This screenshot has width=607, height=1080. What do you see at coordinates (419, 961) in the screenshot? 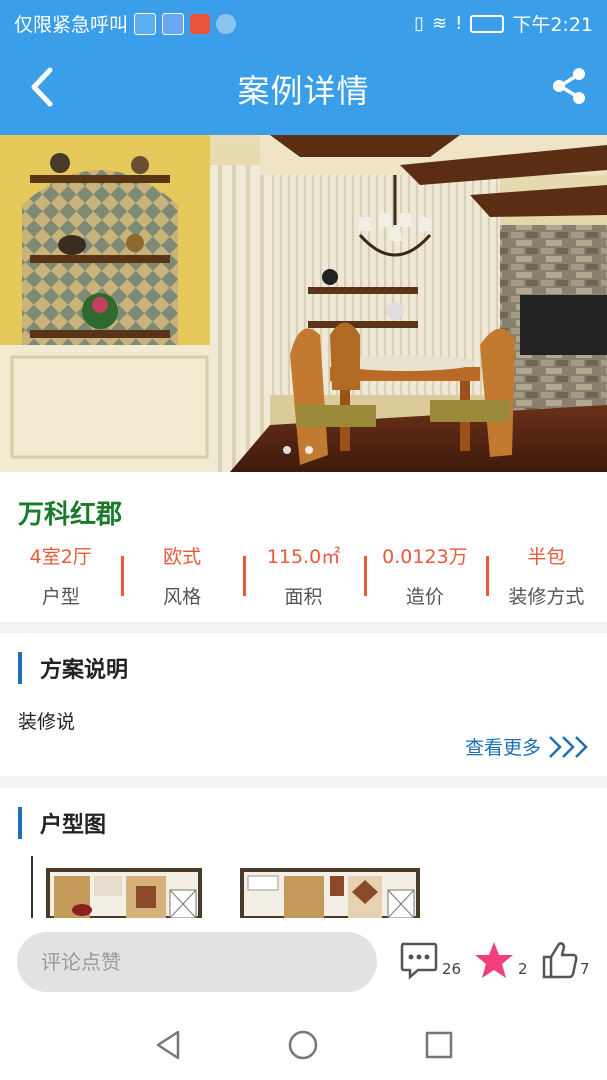
I see `comment-icon` at bounding box center [419, 961].